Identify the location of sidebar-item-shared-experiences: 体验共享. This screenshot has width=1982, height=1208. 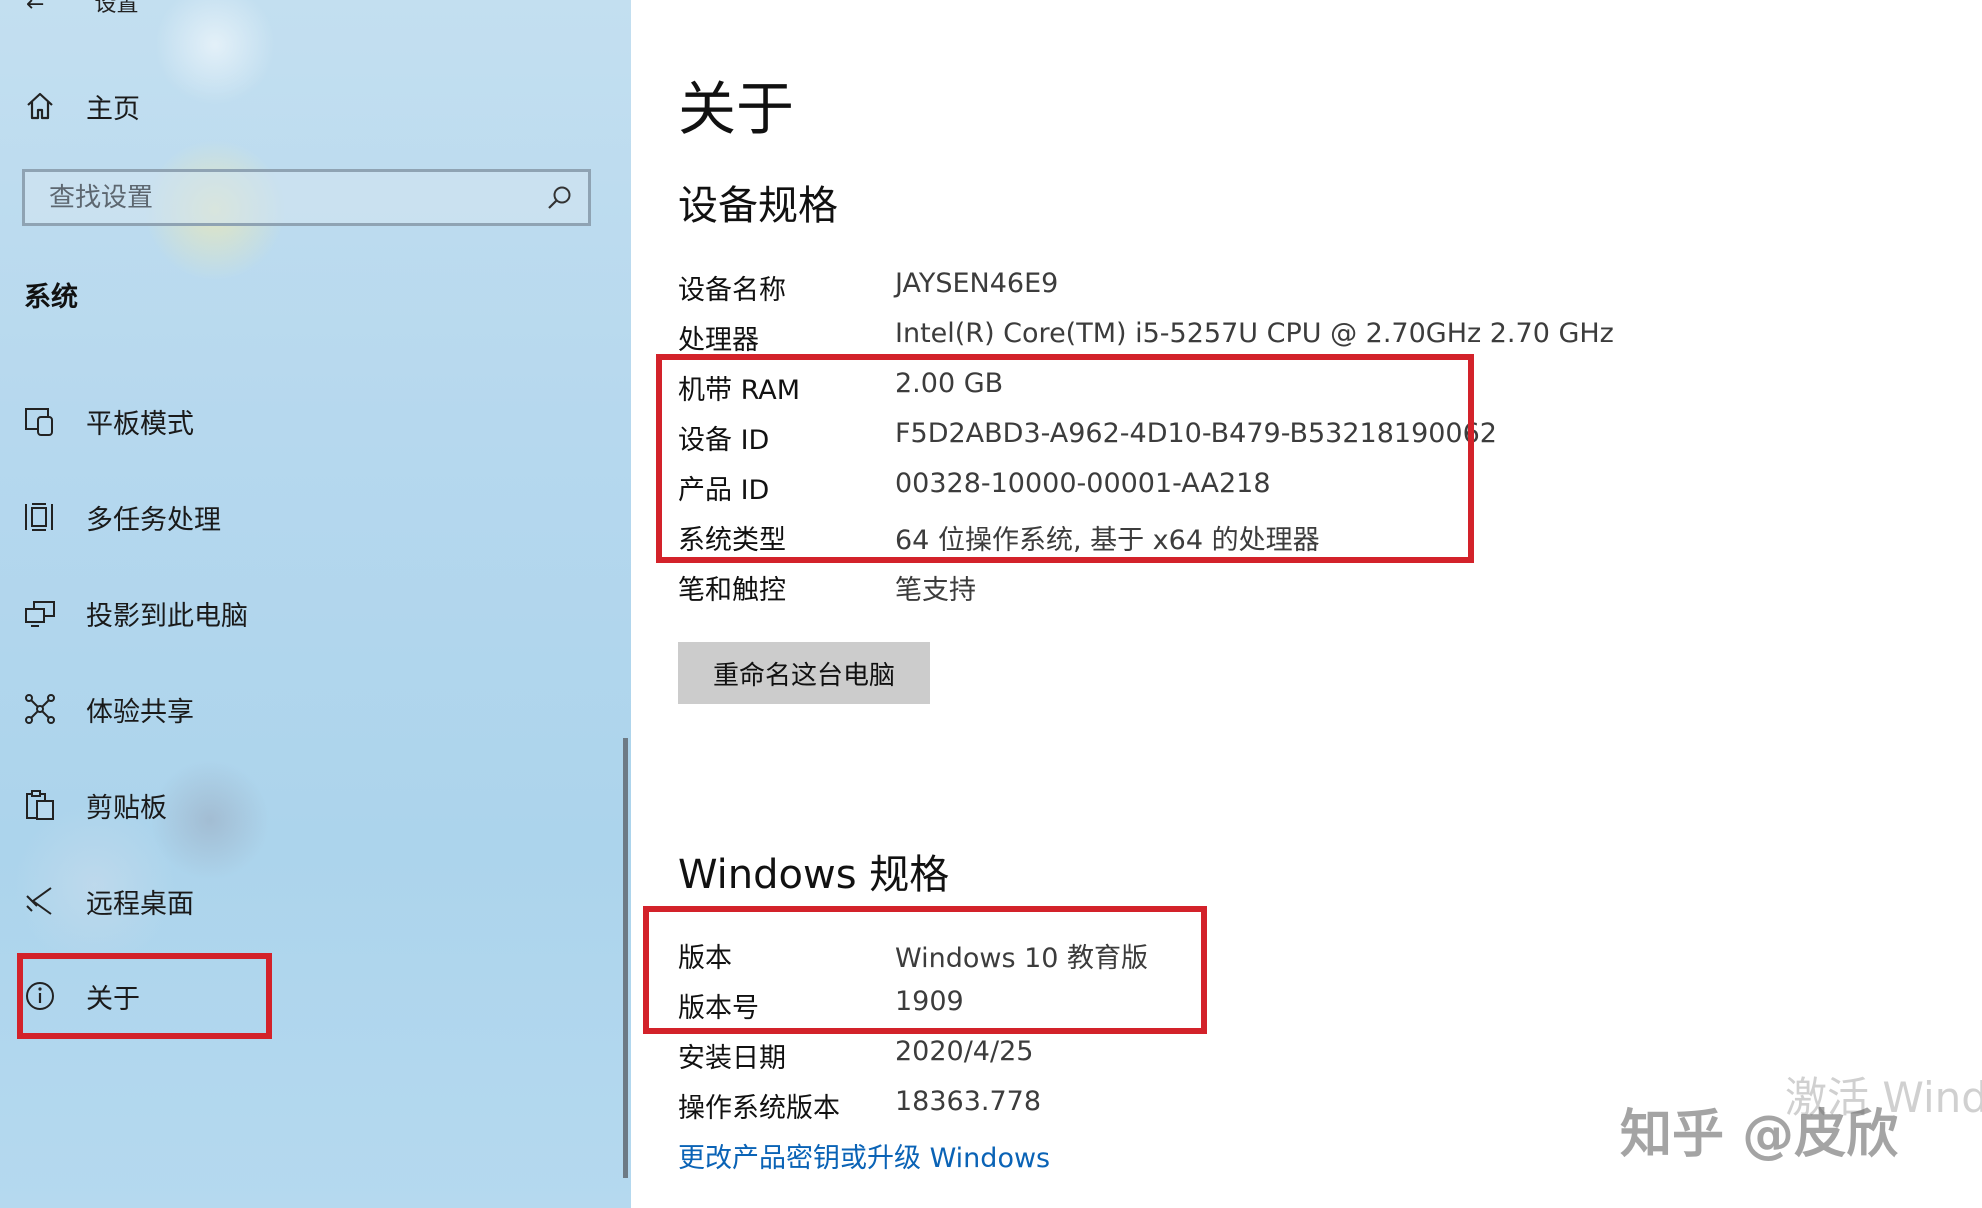
(315, 709).